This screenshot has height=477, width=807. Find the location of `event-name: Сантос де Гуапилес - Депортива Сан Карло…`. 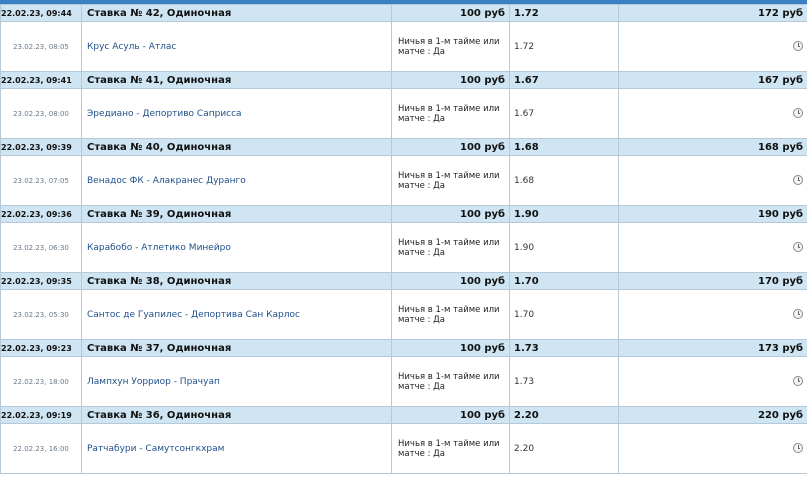

event-name: Сантос де Гуапилес - Депортива Сан Карло… is located at coordinates (236, 314).